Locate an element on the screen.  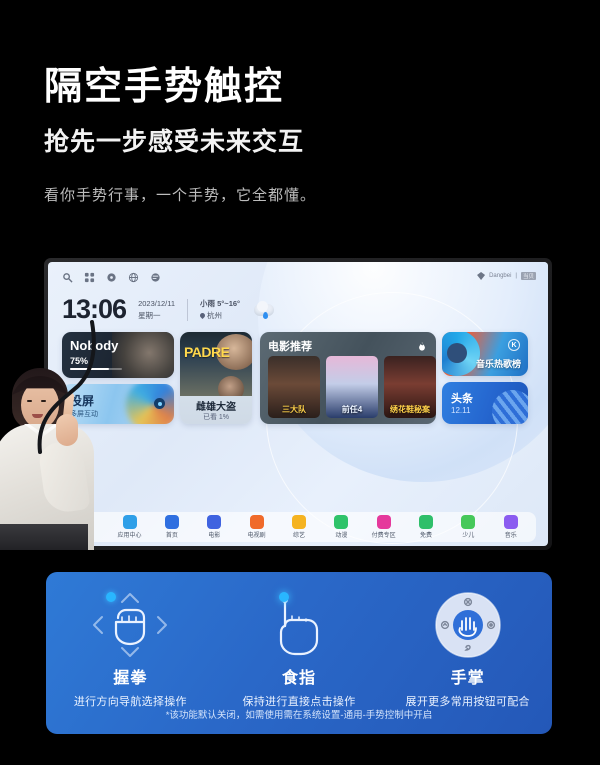
padre-title: 雌雄大盗 is located at coordinates (216, 407).